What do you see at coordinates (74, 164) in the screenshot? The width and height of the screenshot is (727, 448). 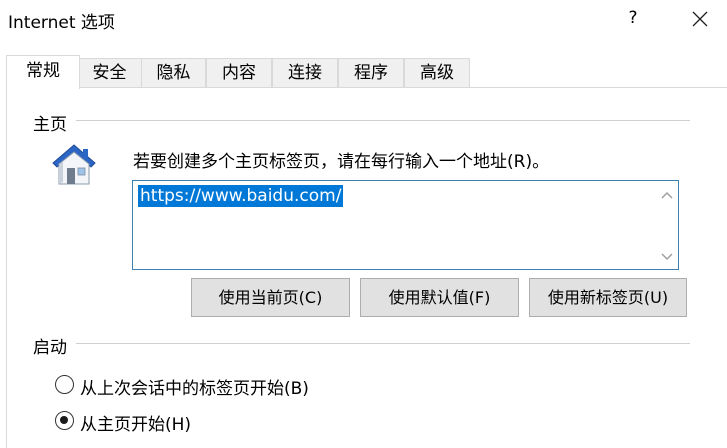 I see `house-icon` at bounding box center [74, 164].